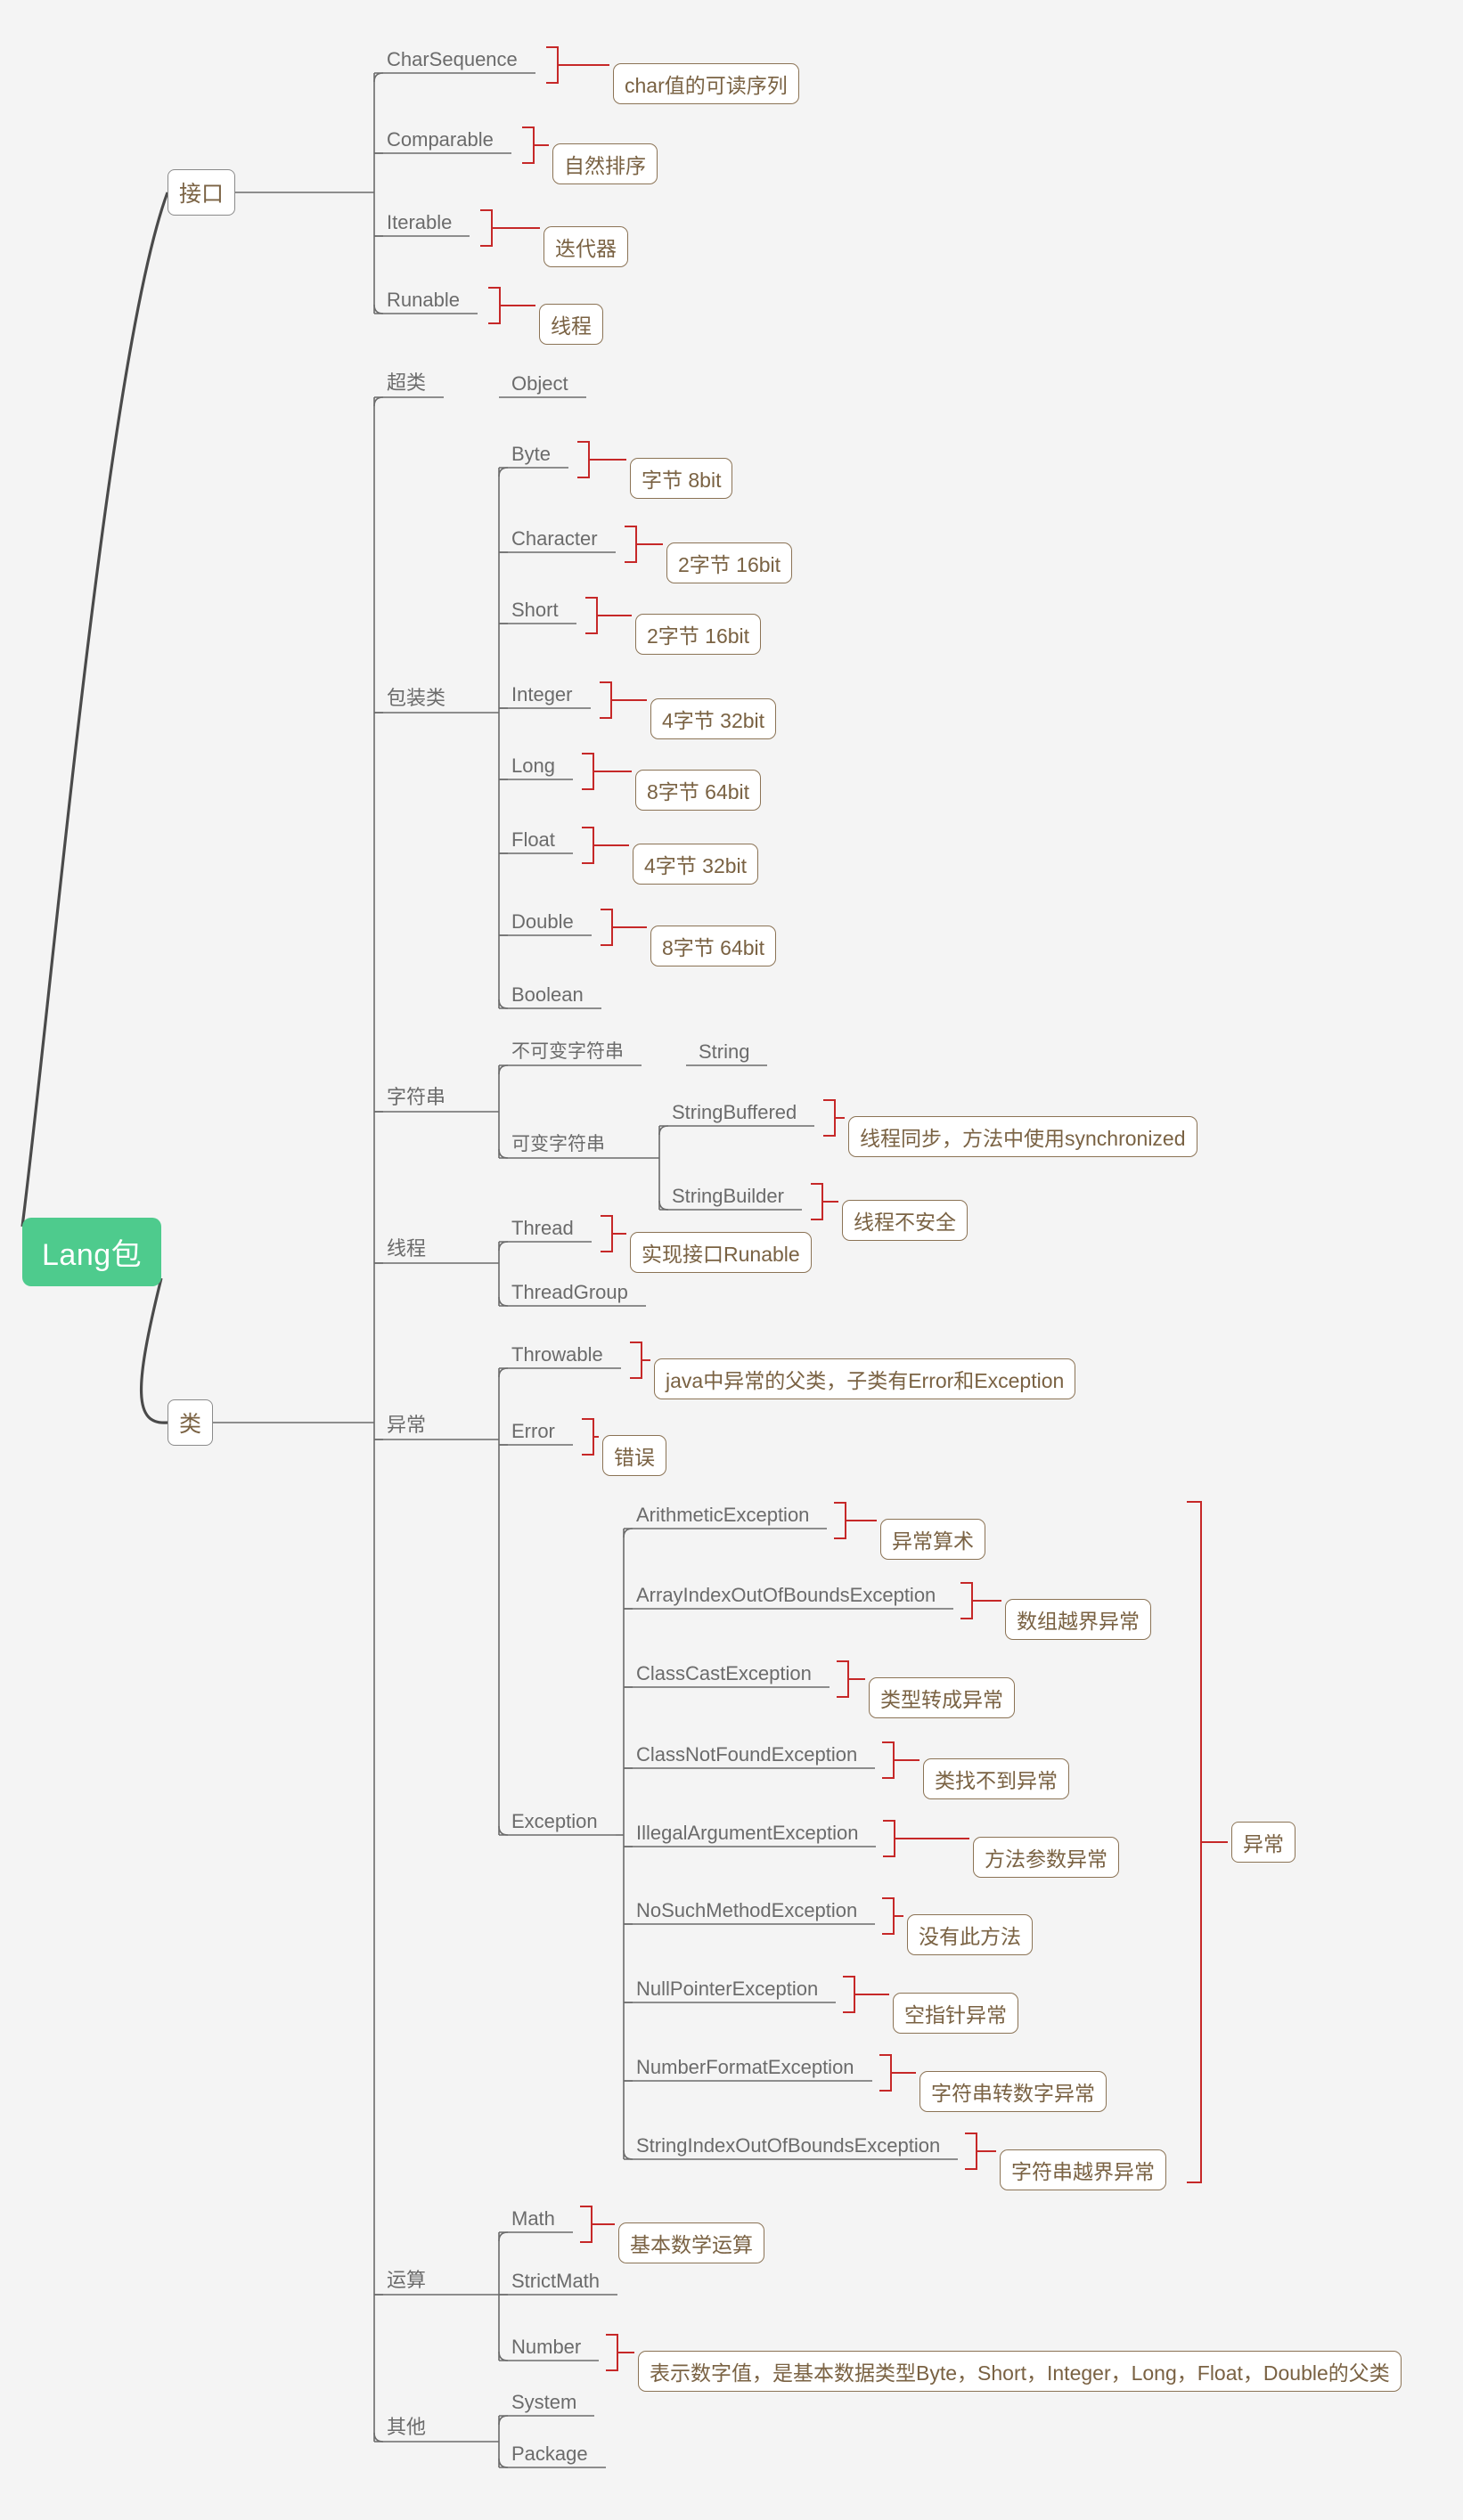 The height and width of the screenshot is (2520, 1463). I want to click on exception-3: ClassNotFoundException, so click(746, 1755).